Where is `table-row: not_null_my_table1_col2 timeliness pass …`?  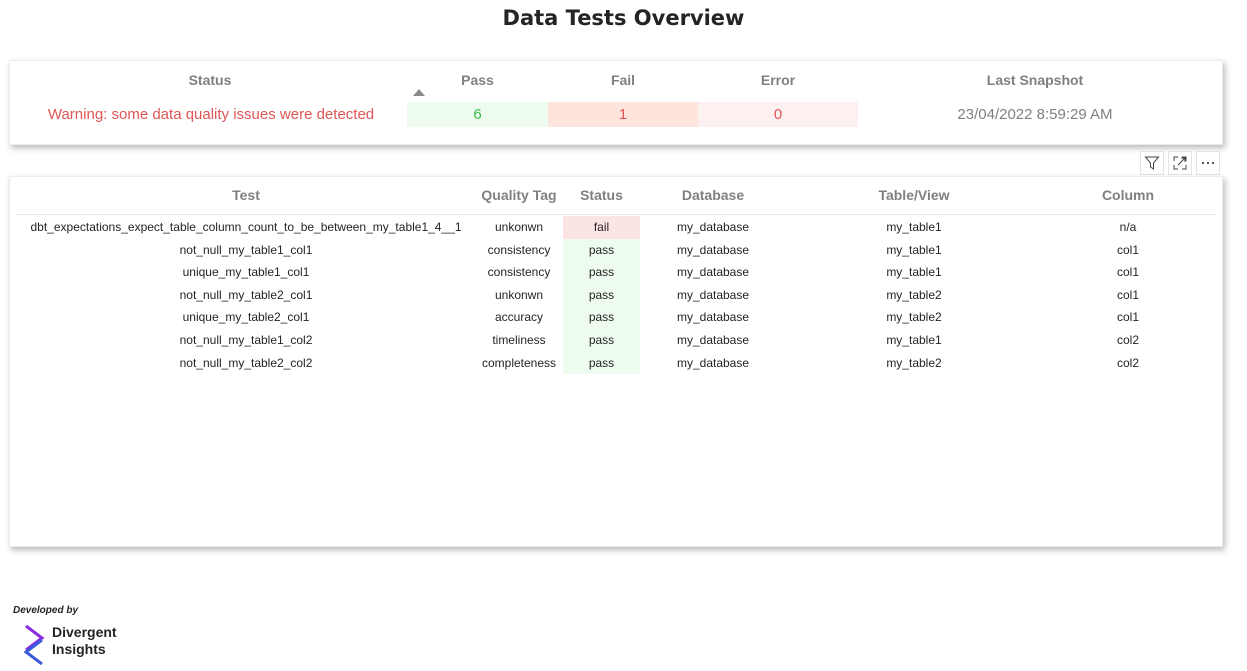 table-row: not_null_my_table1_col2 timeliness pass … is located at coordinates (616, 340).